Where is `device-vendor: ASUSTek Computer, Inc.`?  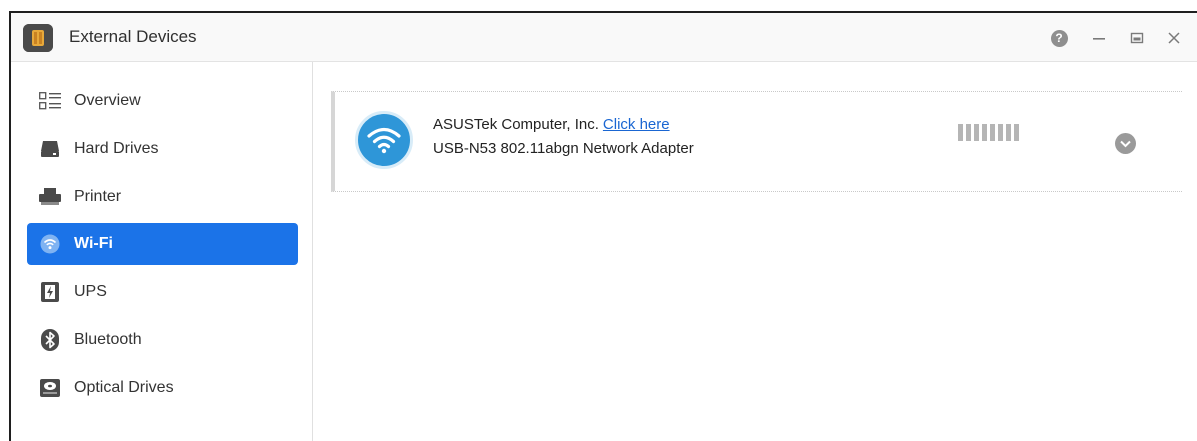 device-vendor: ASUSTek Computer, Inc. is located at coordinates (516, 124).